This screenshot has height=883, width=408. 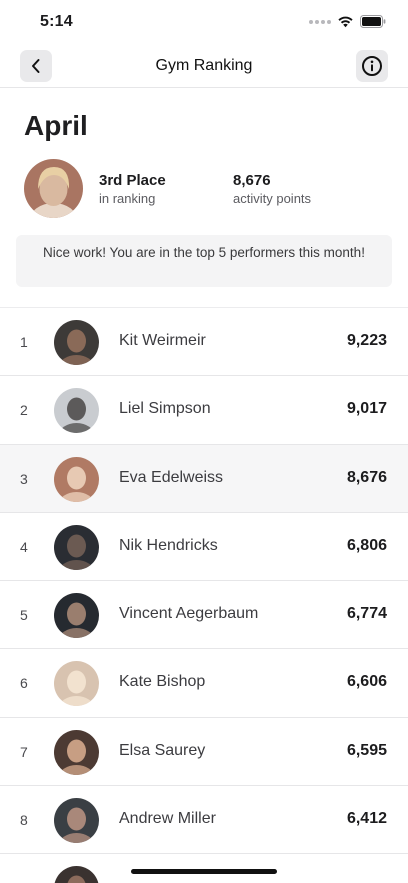 I want to click on ranking-row: 3 Eva Edelweiss 8,676, so click(x=204, y=478).